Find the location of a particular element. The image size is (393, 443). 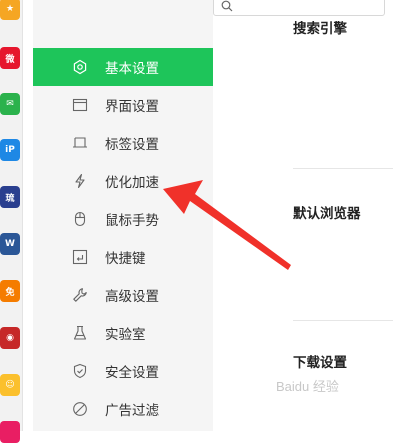

sidebar-item-advanced-settings: 高级设置 is located at coordinates (123, 295).